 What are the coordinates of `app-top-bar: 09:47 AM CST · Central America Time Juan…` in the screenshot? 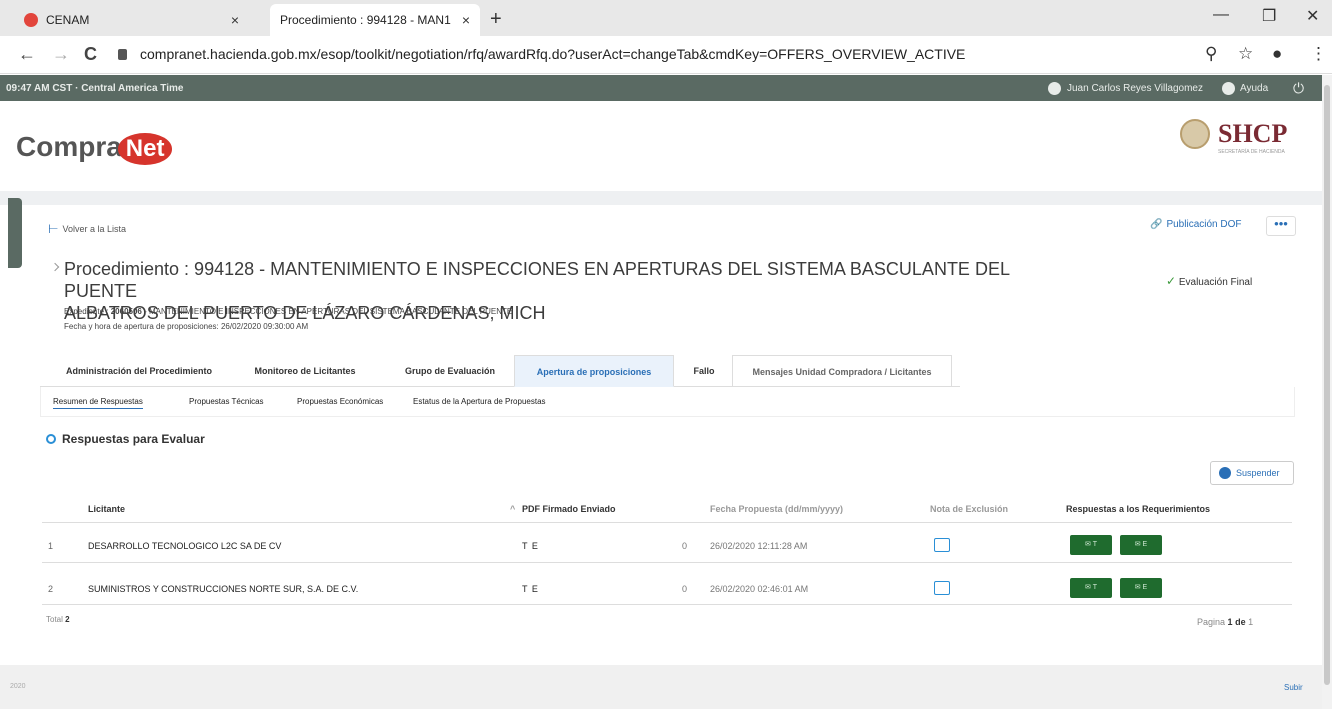 It's located at (661, 88).